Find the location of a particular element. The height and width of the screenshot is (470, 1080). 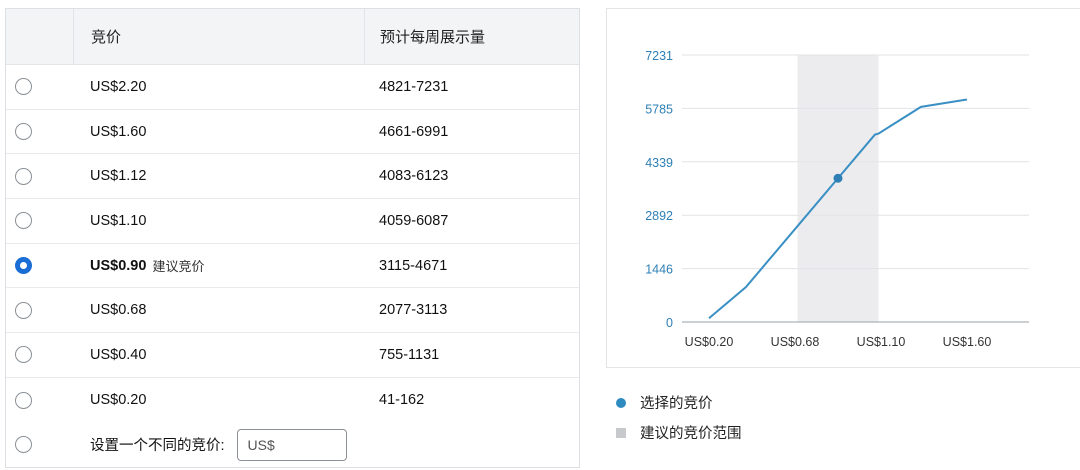

custom-bid-input is located at coordinates (291, 444).